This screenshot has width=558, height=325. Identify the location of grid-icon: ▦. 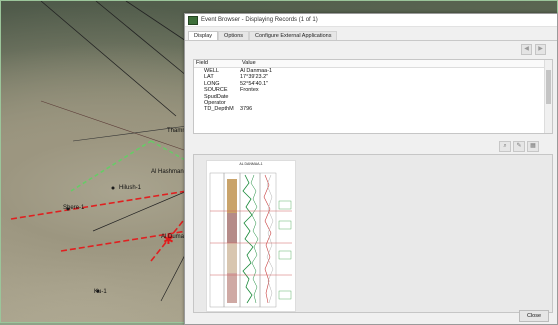
(533, 146).